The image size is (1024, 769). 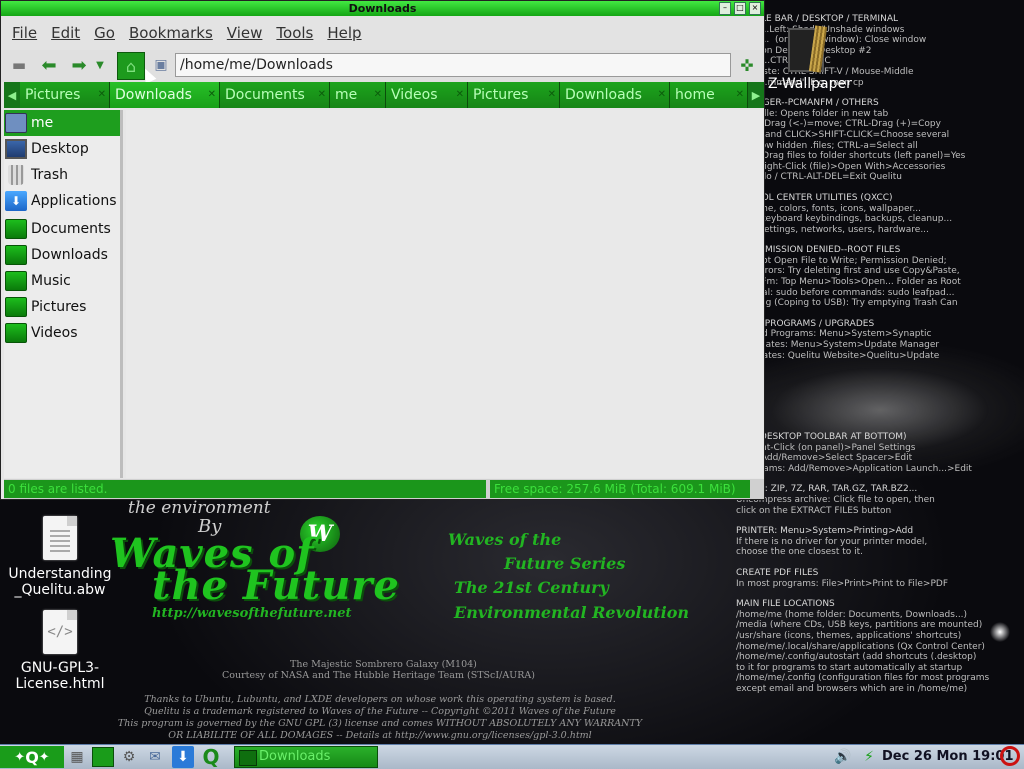 What do you see at coordinates (131, 66) in the screenshot?
I see `home-icon: ⌂` at bounding box center [131, 66].